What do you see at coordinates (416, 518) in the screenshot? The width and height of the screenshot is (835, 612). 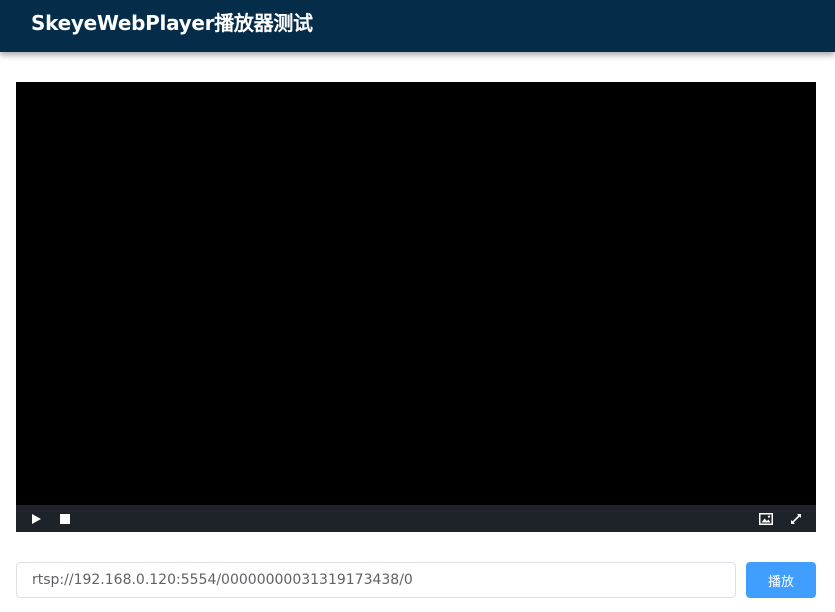 I see `player-control-bar` at bounding box center [416, 518].